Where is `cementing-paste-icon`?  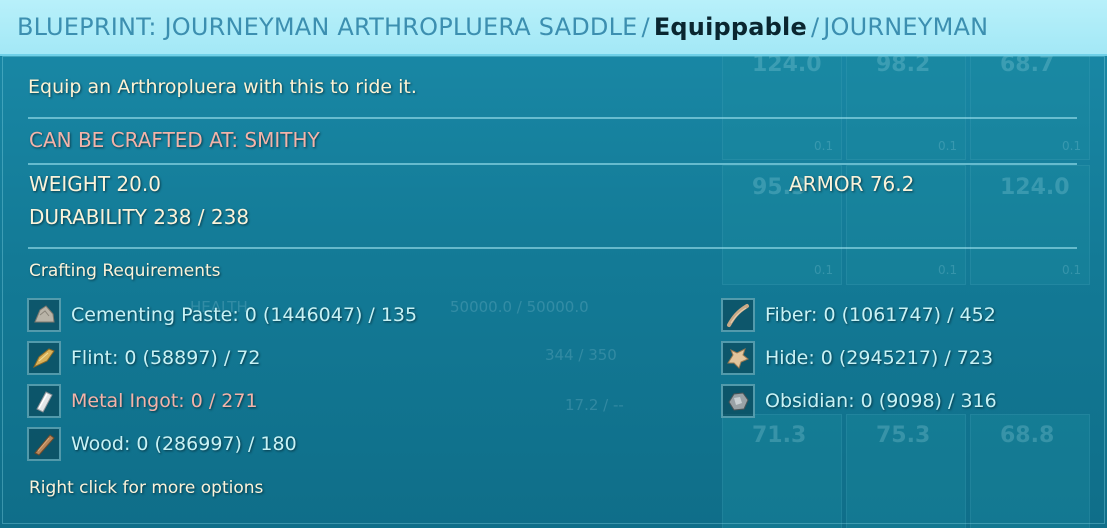
cementing-paste-icon is located at coordinates (44, 315).